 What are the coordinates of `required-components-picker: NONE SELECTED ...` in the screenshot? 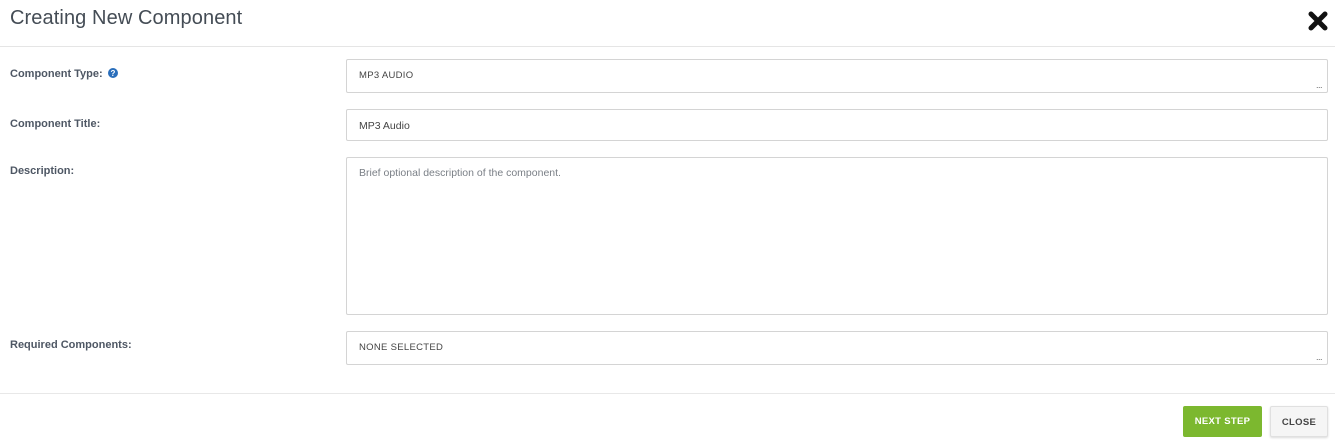 It's located at (837, 348).